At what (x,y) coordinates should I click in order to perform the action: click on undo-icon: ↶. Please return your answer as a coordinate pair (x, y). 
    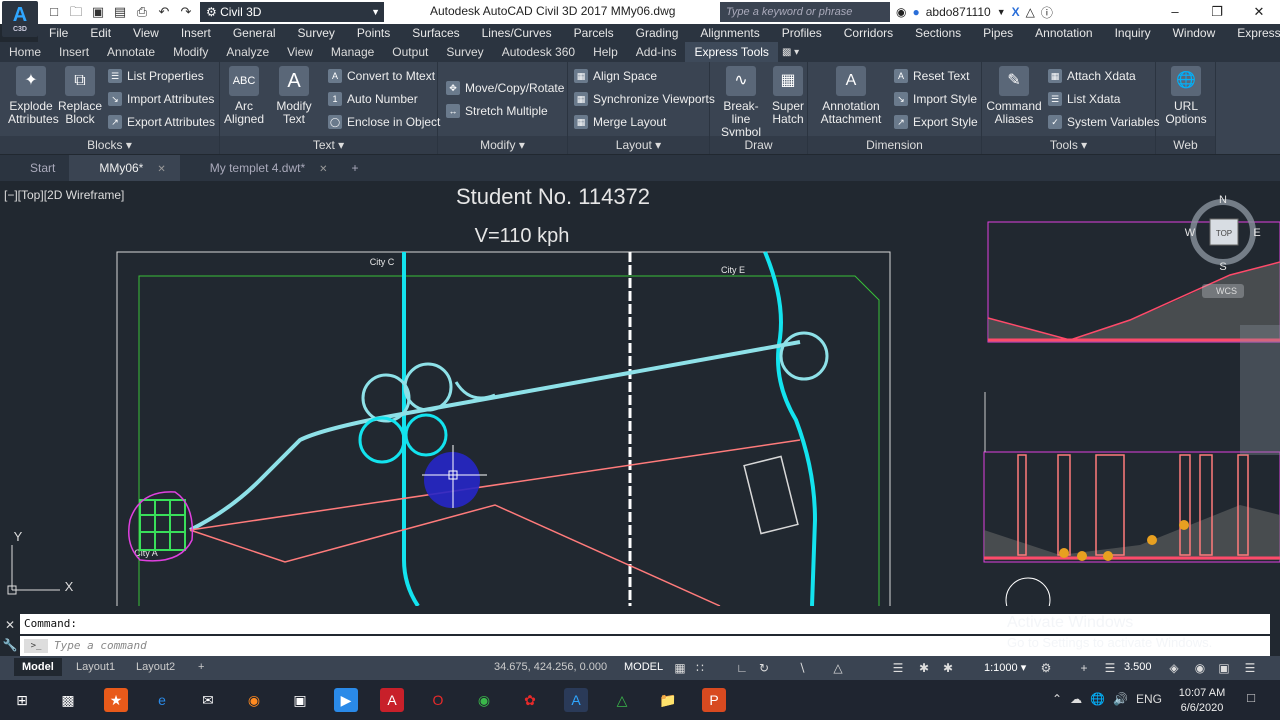
    Looking at the image, I should click on (164, 12).